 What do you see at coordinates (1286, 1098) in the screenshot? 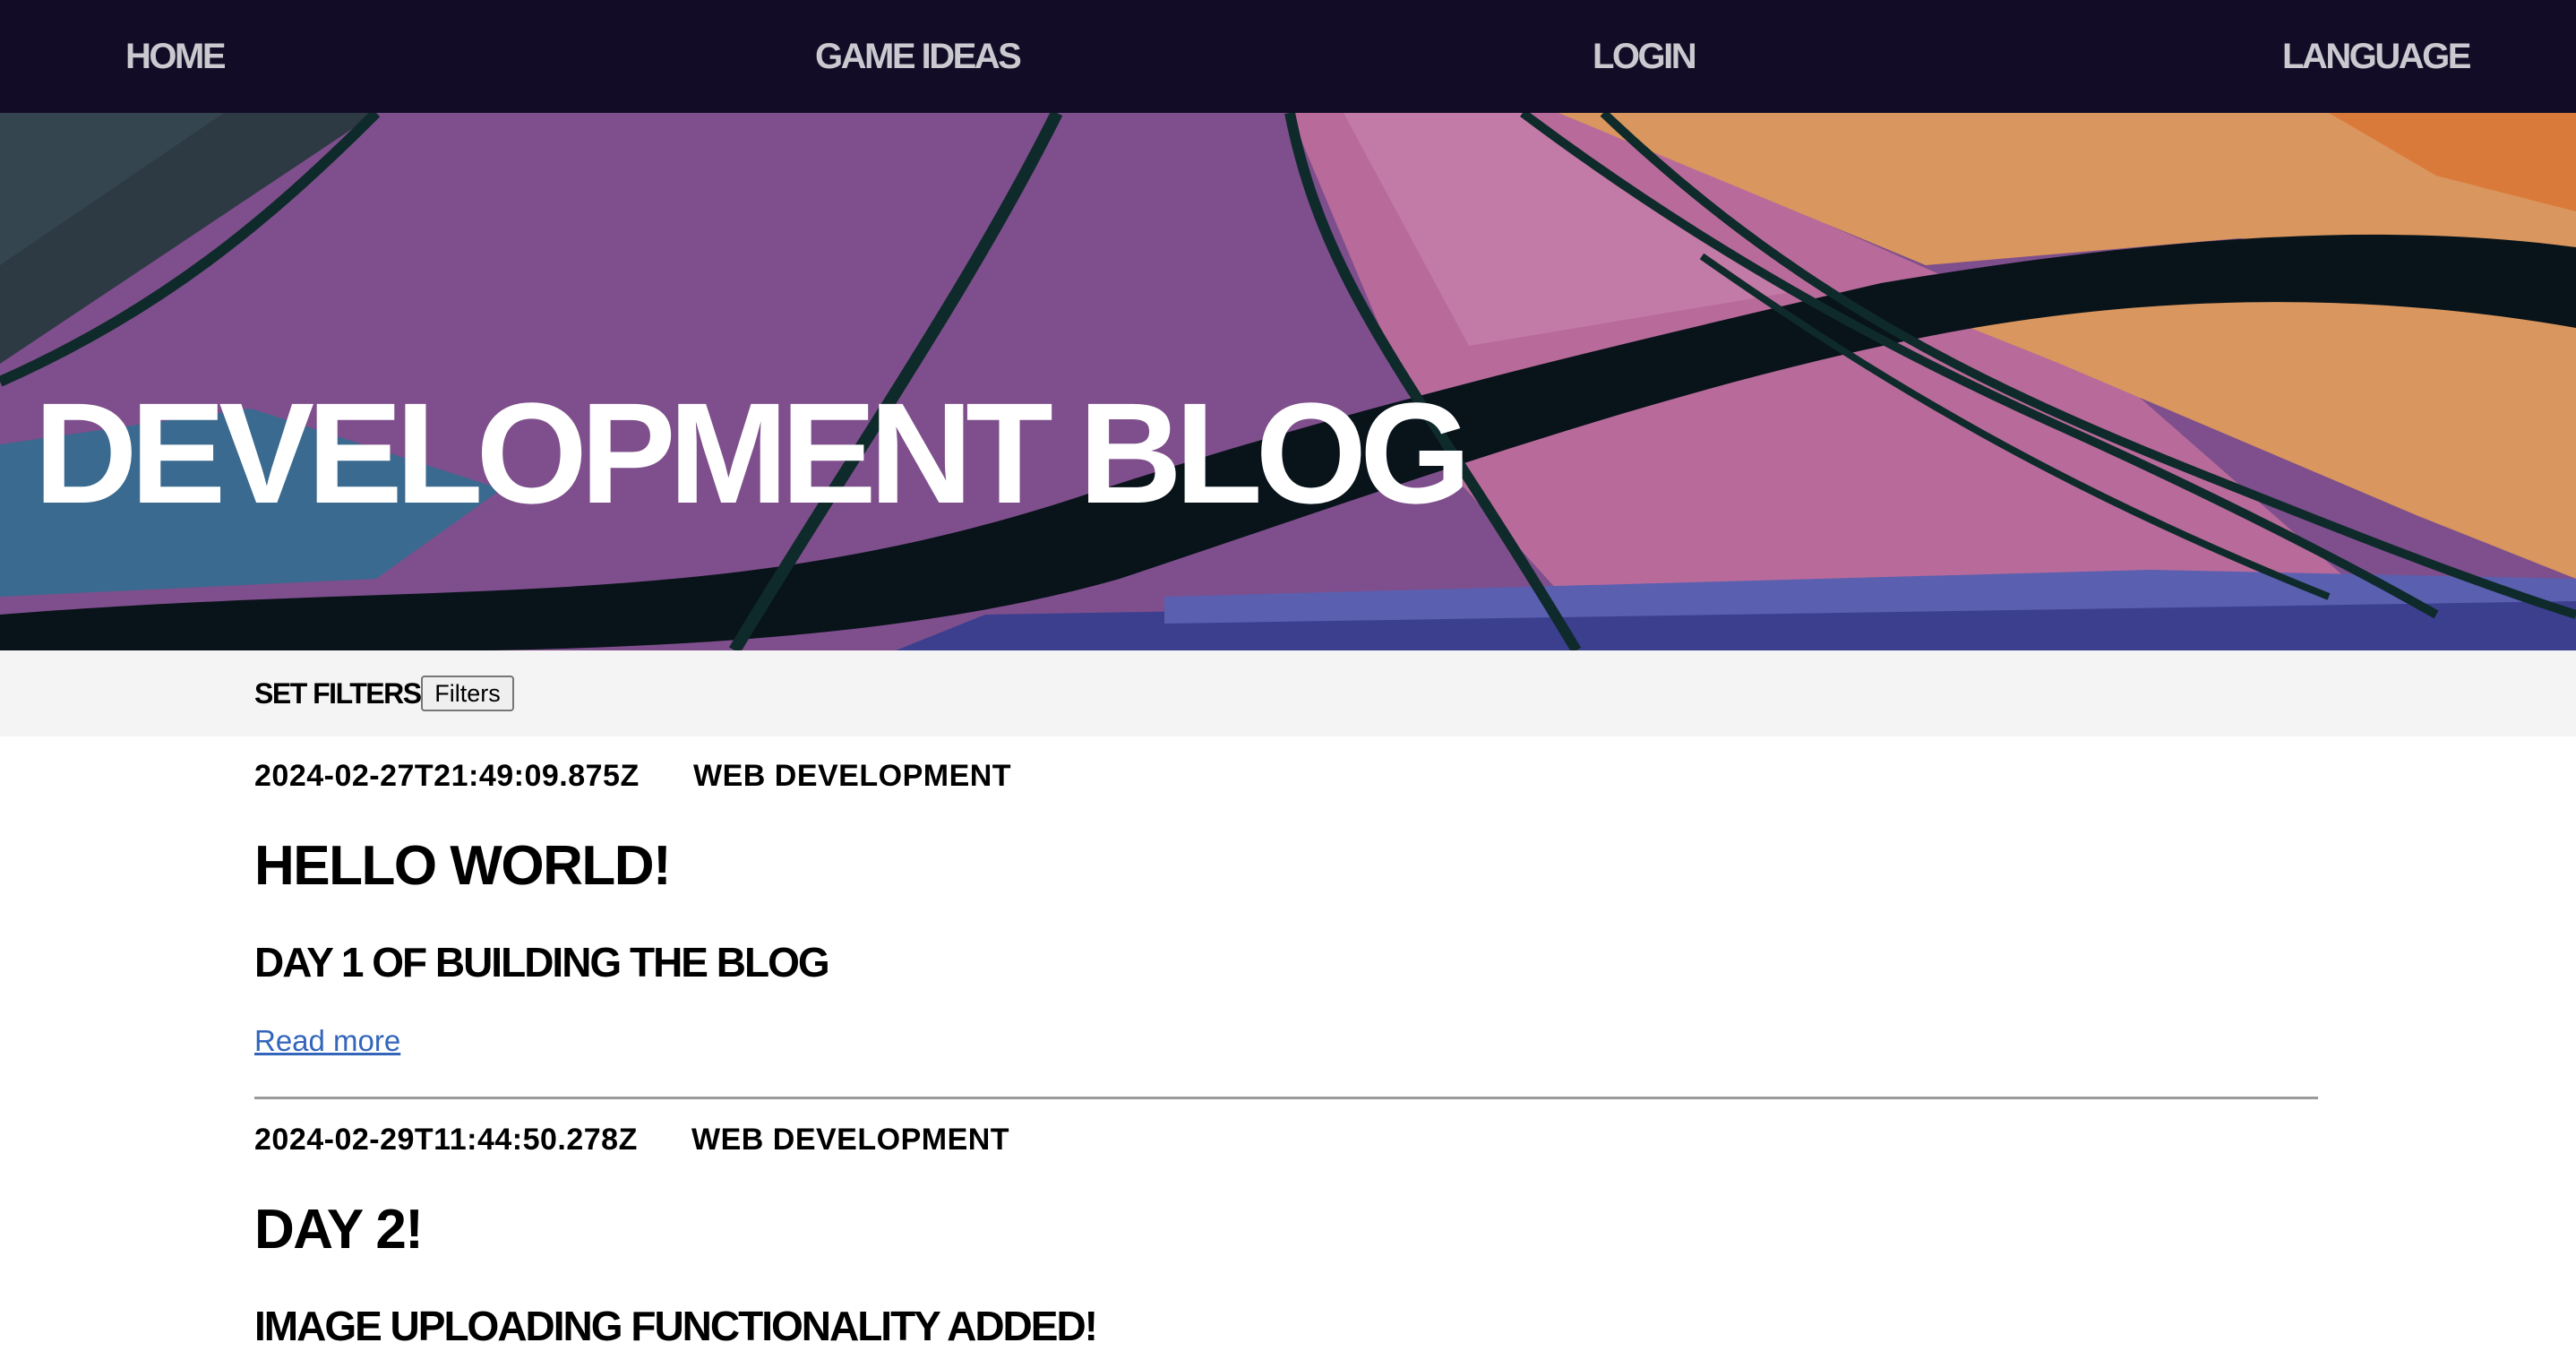
I see `post-divider` at bounding box center [1286, 1098].